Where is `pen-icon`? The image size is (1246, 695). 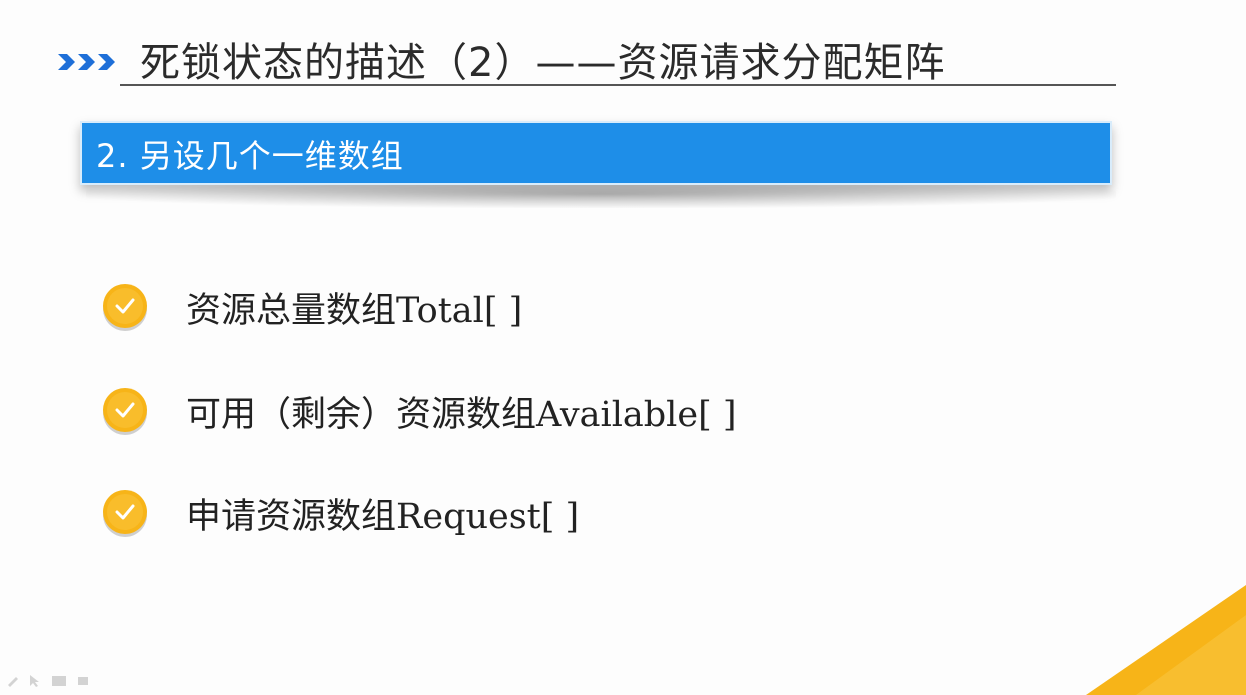
pen-icon is located at coordinates (13, 682).